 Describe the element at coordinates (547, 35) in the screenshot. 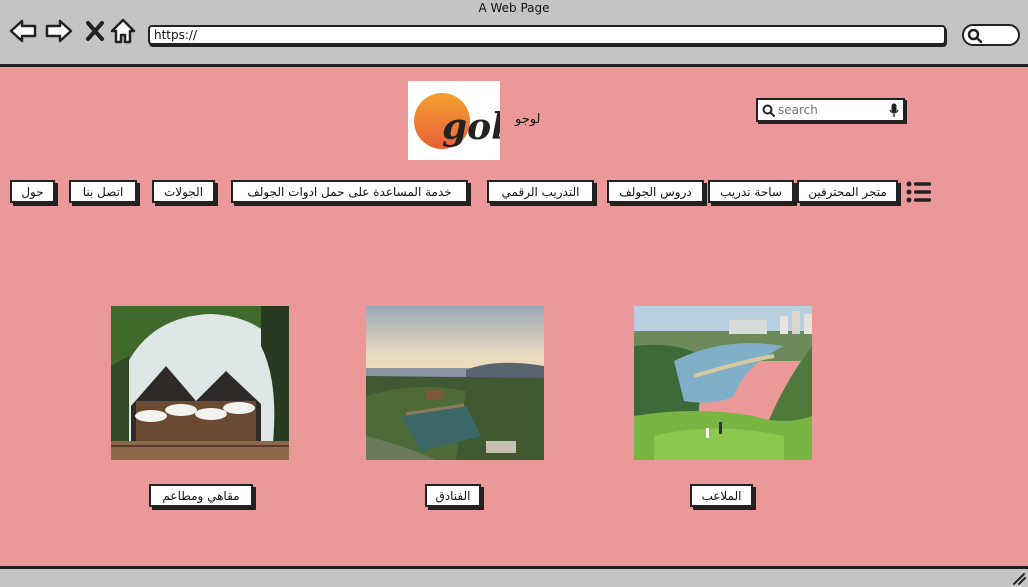

I see `url-input: https://` at that location.